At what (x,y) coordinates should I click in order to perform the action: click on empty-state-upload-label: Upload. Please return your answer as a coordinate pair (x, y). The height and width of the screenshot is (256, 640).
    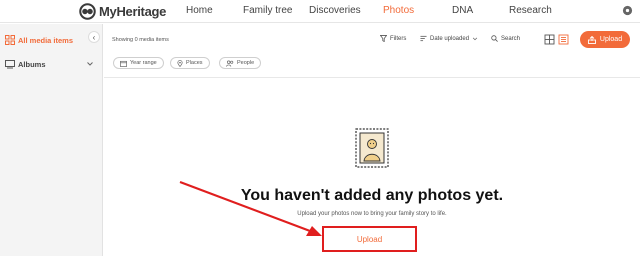
    Looking at the image, I should click on (369, 239).